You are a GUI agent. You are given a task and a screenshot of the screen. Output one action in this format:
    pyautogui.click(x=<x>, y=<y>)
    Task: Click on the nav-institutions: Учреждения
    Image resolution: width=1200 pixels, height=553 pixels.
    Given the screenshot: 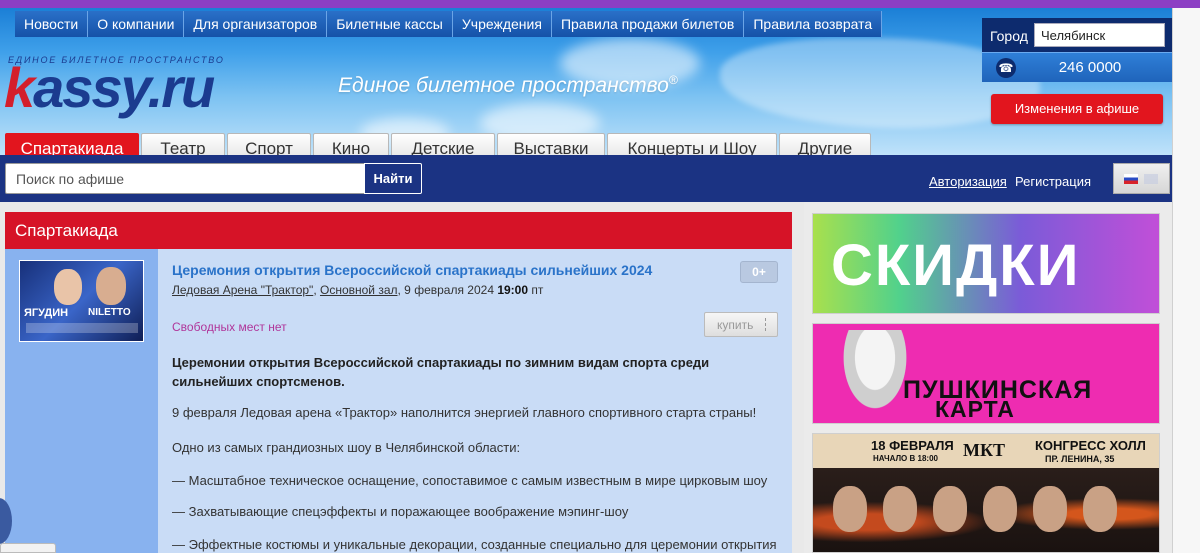 What is the action you would take?
    pyautogui.click(x=502, y=24)
    